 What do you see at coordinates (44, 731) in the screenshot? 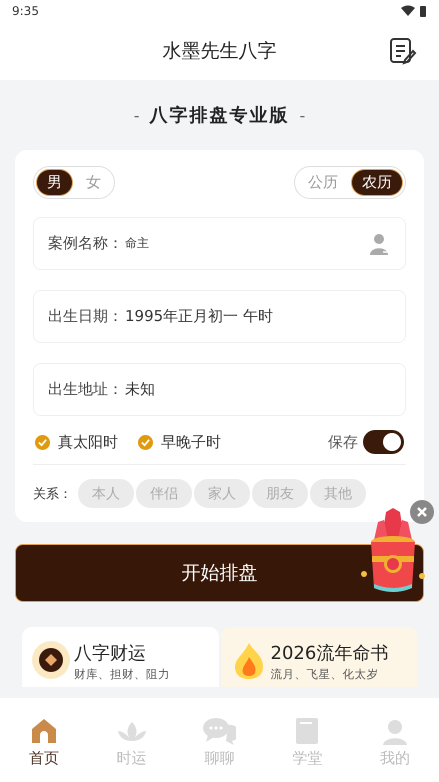
I see `home-icon` at bounding box center [44, 731].